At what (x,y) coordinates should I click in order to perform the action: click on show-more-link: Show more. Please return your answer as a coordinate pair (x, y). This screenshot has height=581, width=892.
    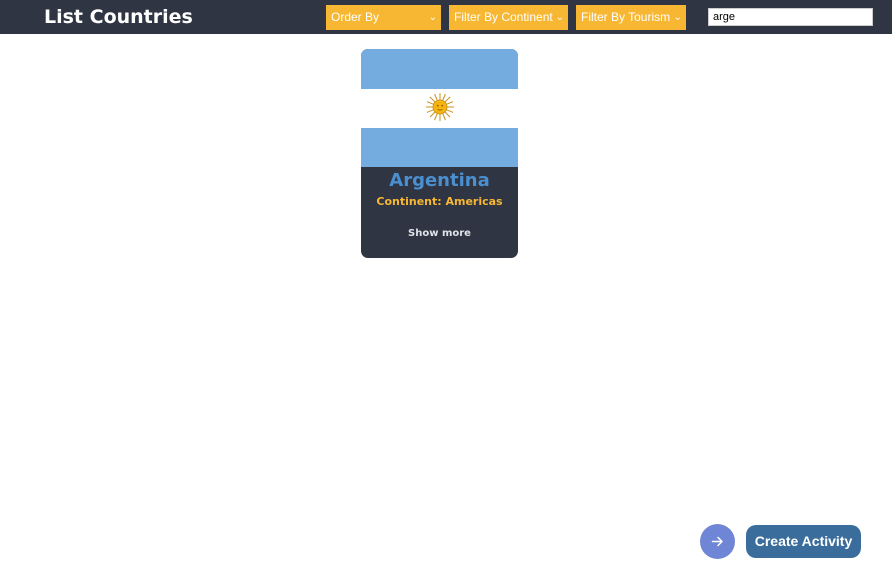
    Looking at the image, I should click on (439, 234).